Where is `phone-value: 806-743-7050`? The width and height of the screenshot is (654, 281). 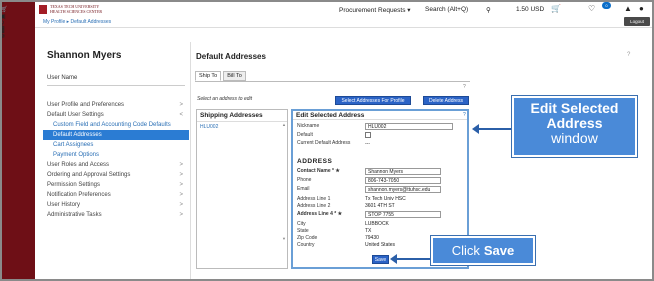 phone-value: 806-743-7050 is located at coordinates (384, 180).